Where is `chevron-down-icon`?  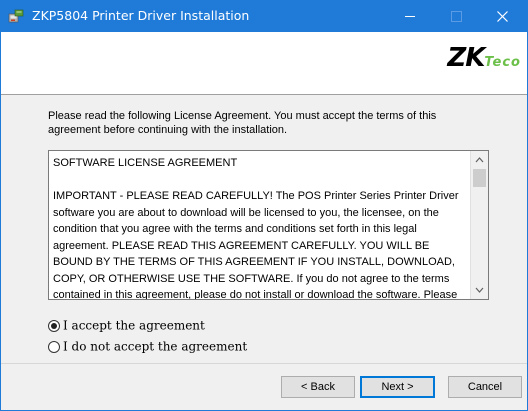 chevron-down-icon is located at coordinates (479, 290).